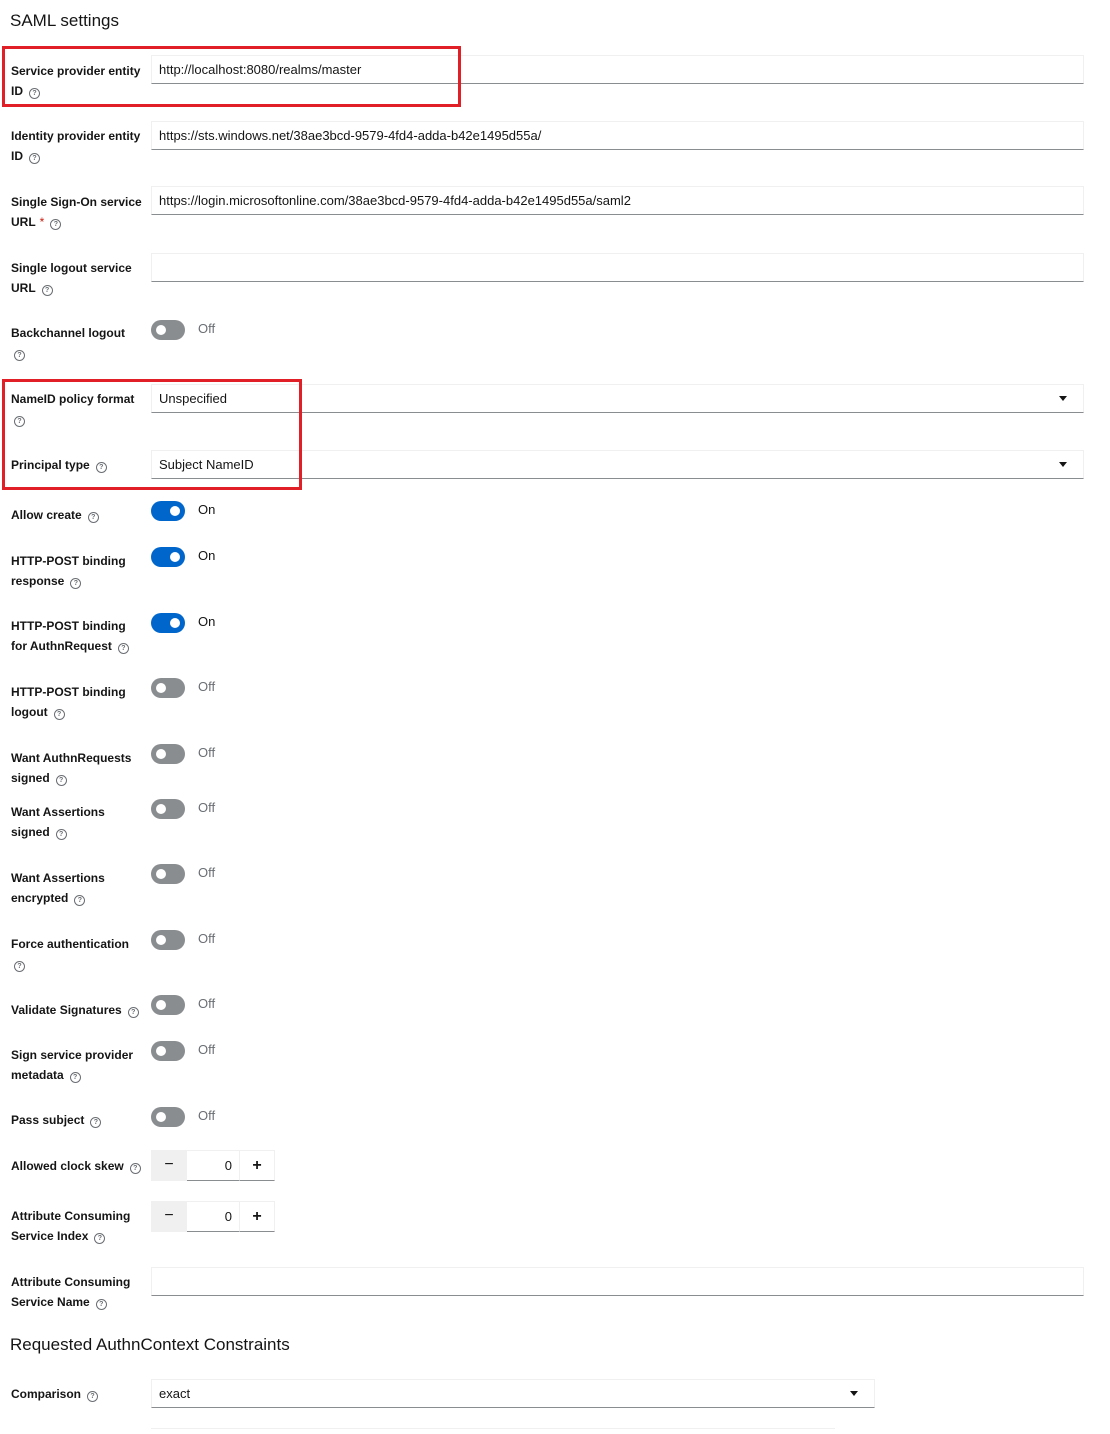  What do you see at coordinates (68, 333) in the screenshot?
I see `field-label-text: Backchannel logout` at bounding box center [68, 333].